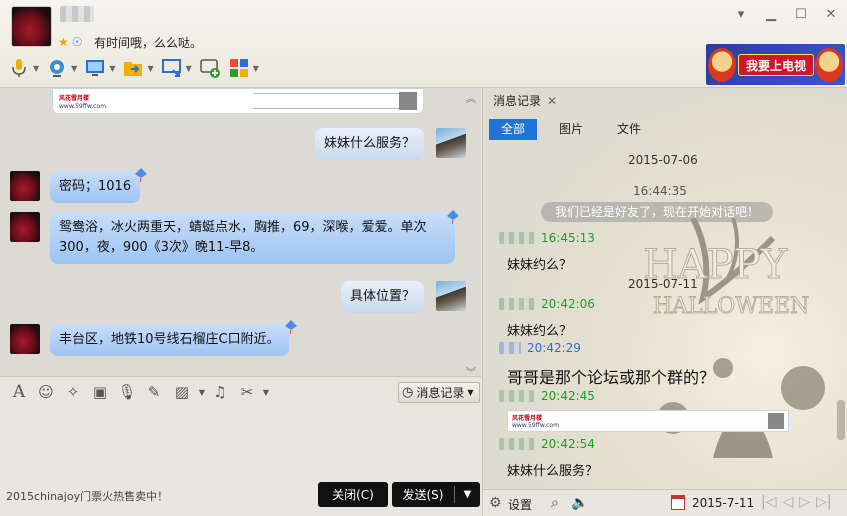  What do you see at coordinates (568, 304) in the screenshot?
I see `history-timestamp: 20:42:06` at bounding box center [568, 304].